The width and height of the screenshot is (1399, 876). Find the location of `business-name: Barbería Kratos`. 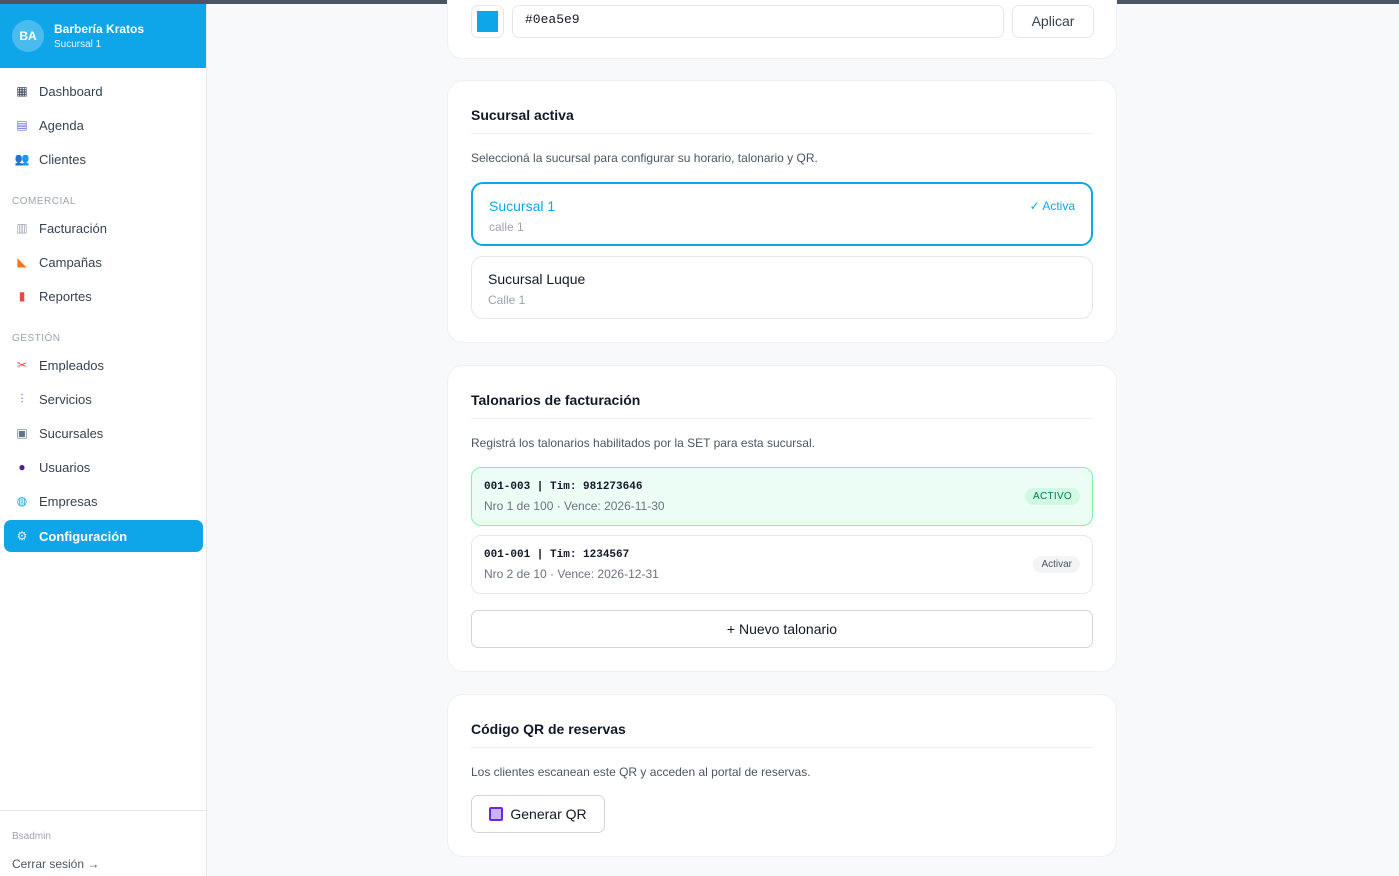

business-name: Barbería Kratos is located at coordinates (99, 29).